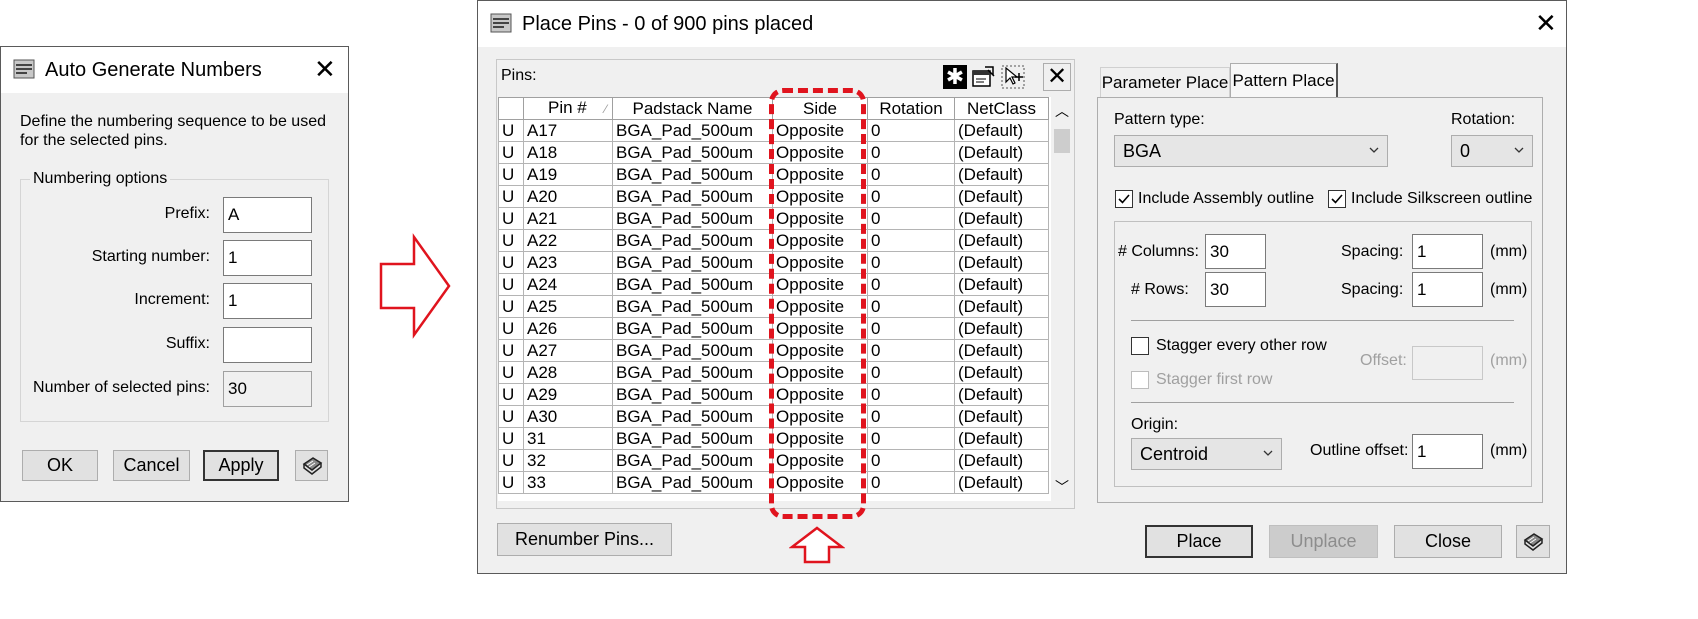 The height and width of the screenshot is (619, 1698). I want to click on pick-pin-icon, so click(1014, 77).